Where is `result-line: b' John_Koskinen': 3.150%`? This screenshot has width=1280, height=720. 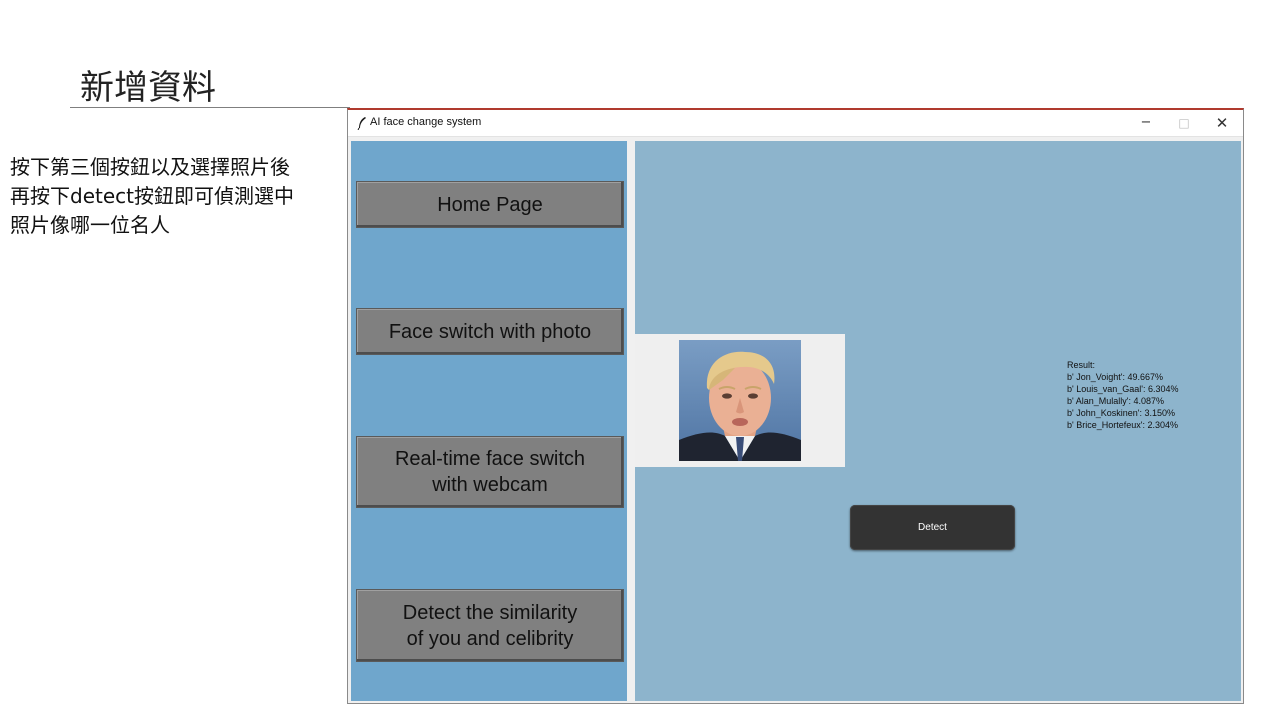 result-line: b' John_Koskinen': 3.150% is located at coordinates (1121, 413).